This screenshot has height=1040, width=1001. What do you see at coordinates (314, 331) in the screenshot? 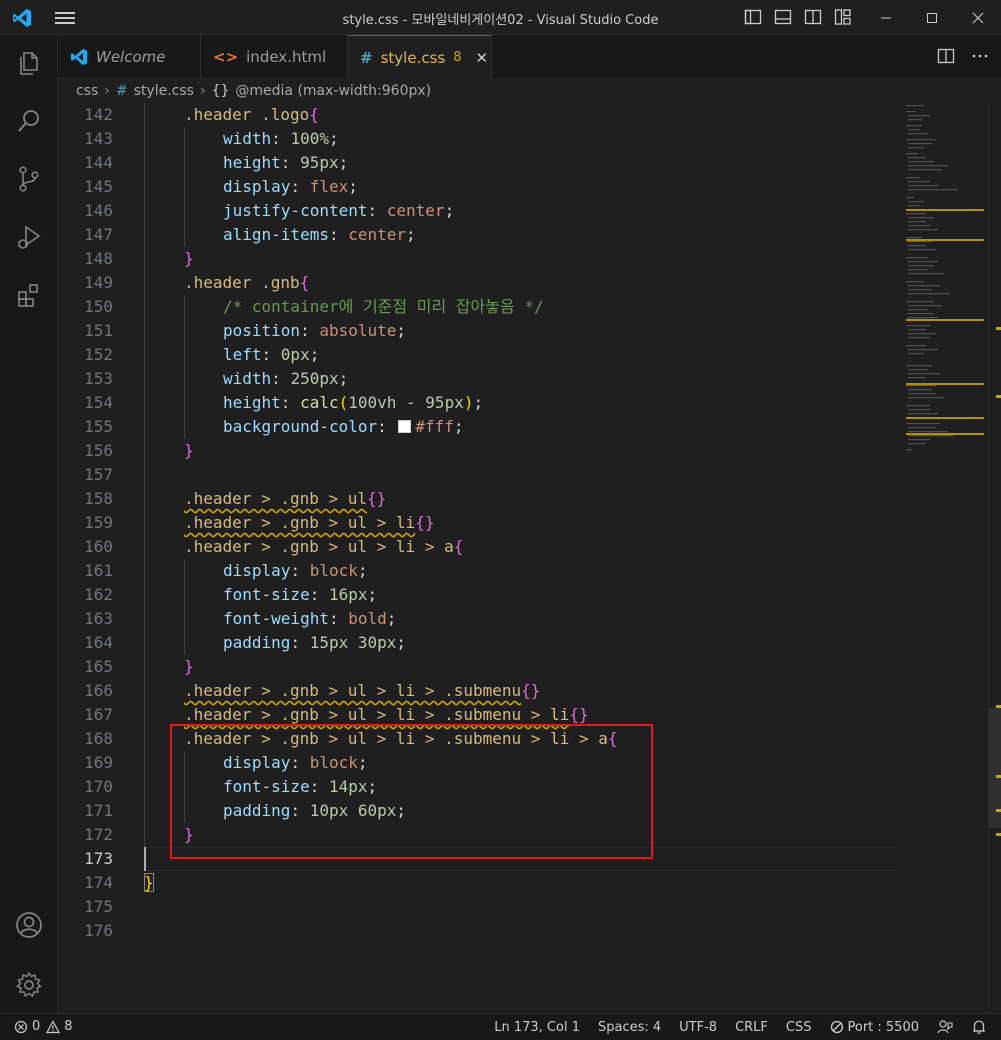
I see `code-token: position: absolute;` at bounding box center [314, 331].